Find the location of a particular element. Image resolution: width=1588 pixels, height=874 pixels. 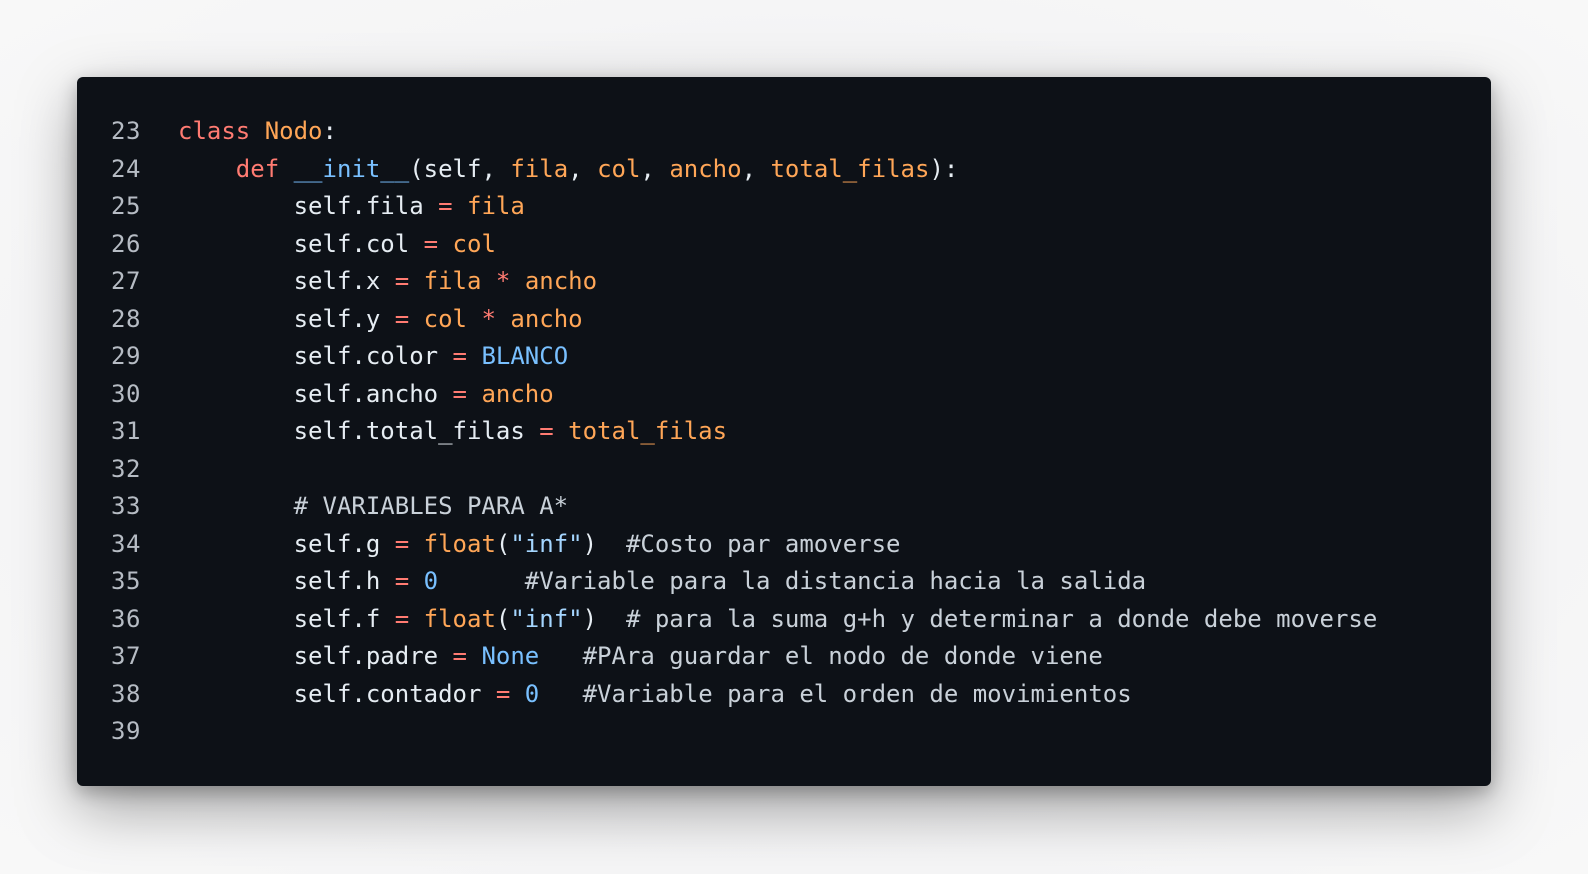

code-token: self.h is located at coordinates (286, 581).